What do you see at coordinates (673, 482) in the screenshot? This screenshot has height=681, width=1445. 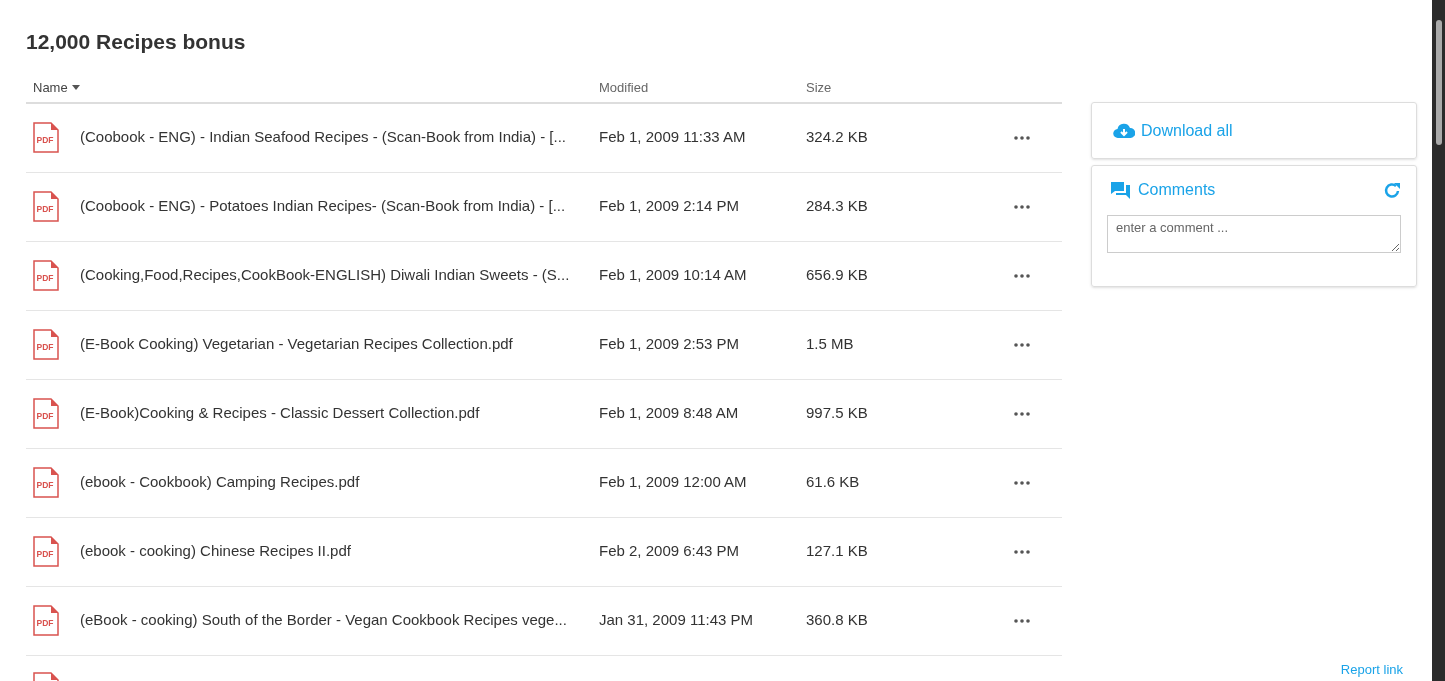 I see `modified-date: Feb 1, 2009 12:00 AM` at bounding box center [673, 482].